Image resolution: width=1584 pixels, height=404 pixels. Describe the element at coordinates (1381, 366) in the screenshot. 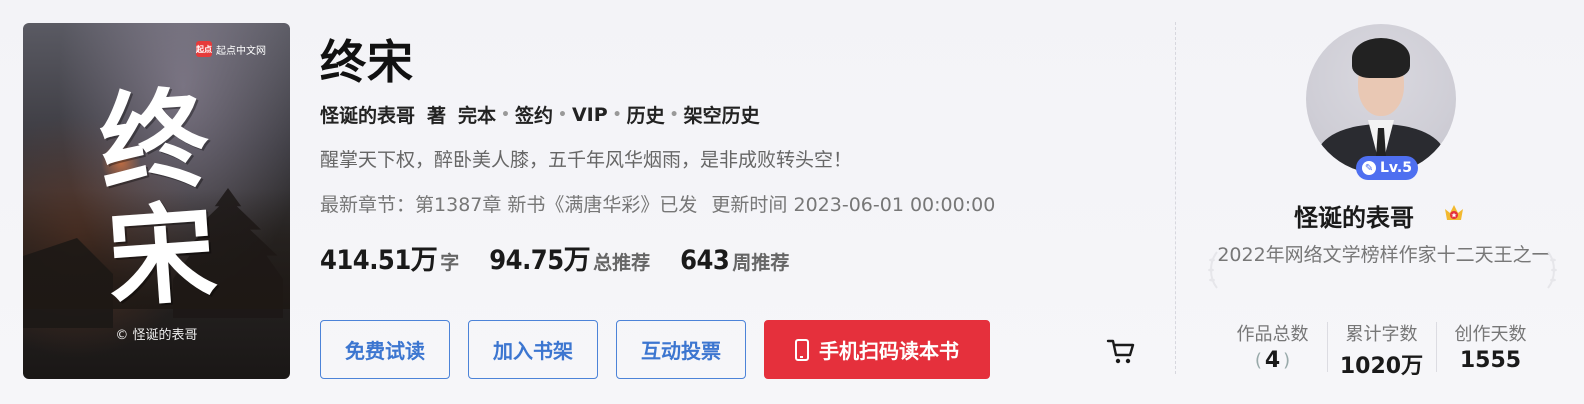

I see `words-value: 1020万` at that location.